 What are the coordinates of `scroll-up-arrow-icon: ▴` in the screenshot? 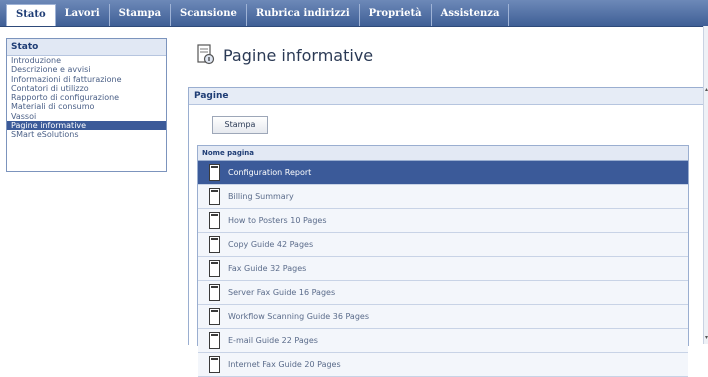 It's located at (706, 90).